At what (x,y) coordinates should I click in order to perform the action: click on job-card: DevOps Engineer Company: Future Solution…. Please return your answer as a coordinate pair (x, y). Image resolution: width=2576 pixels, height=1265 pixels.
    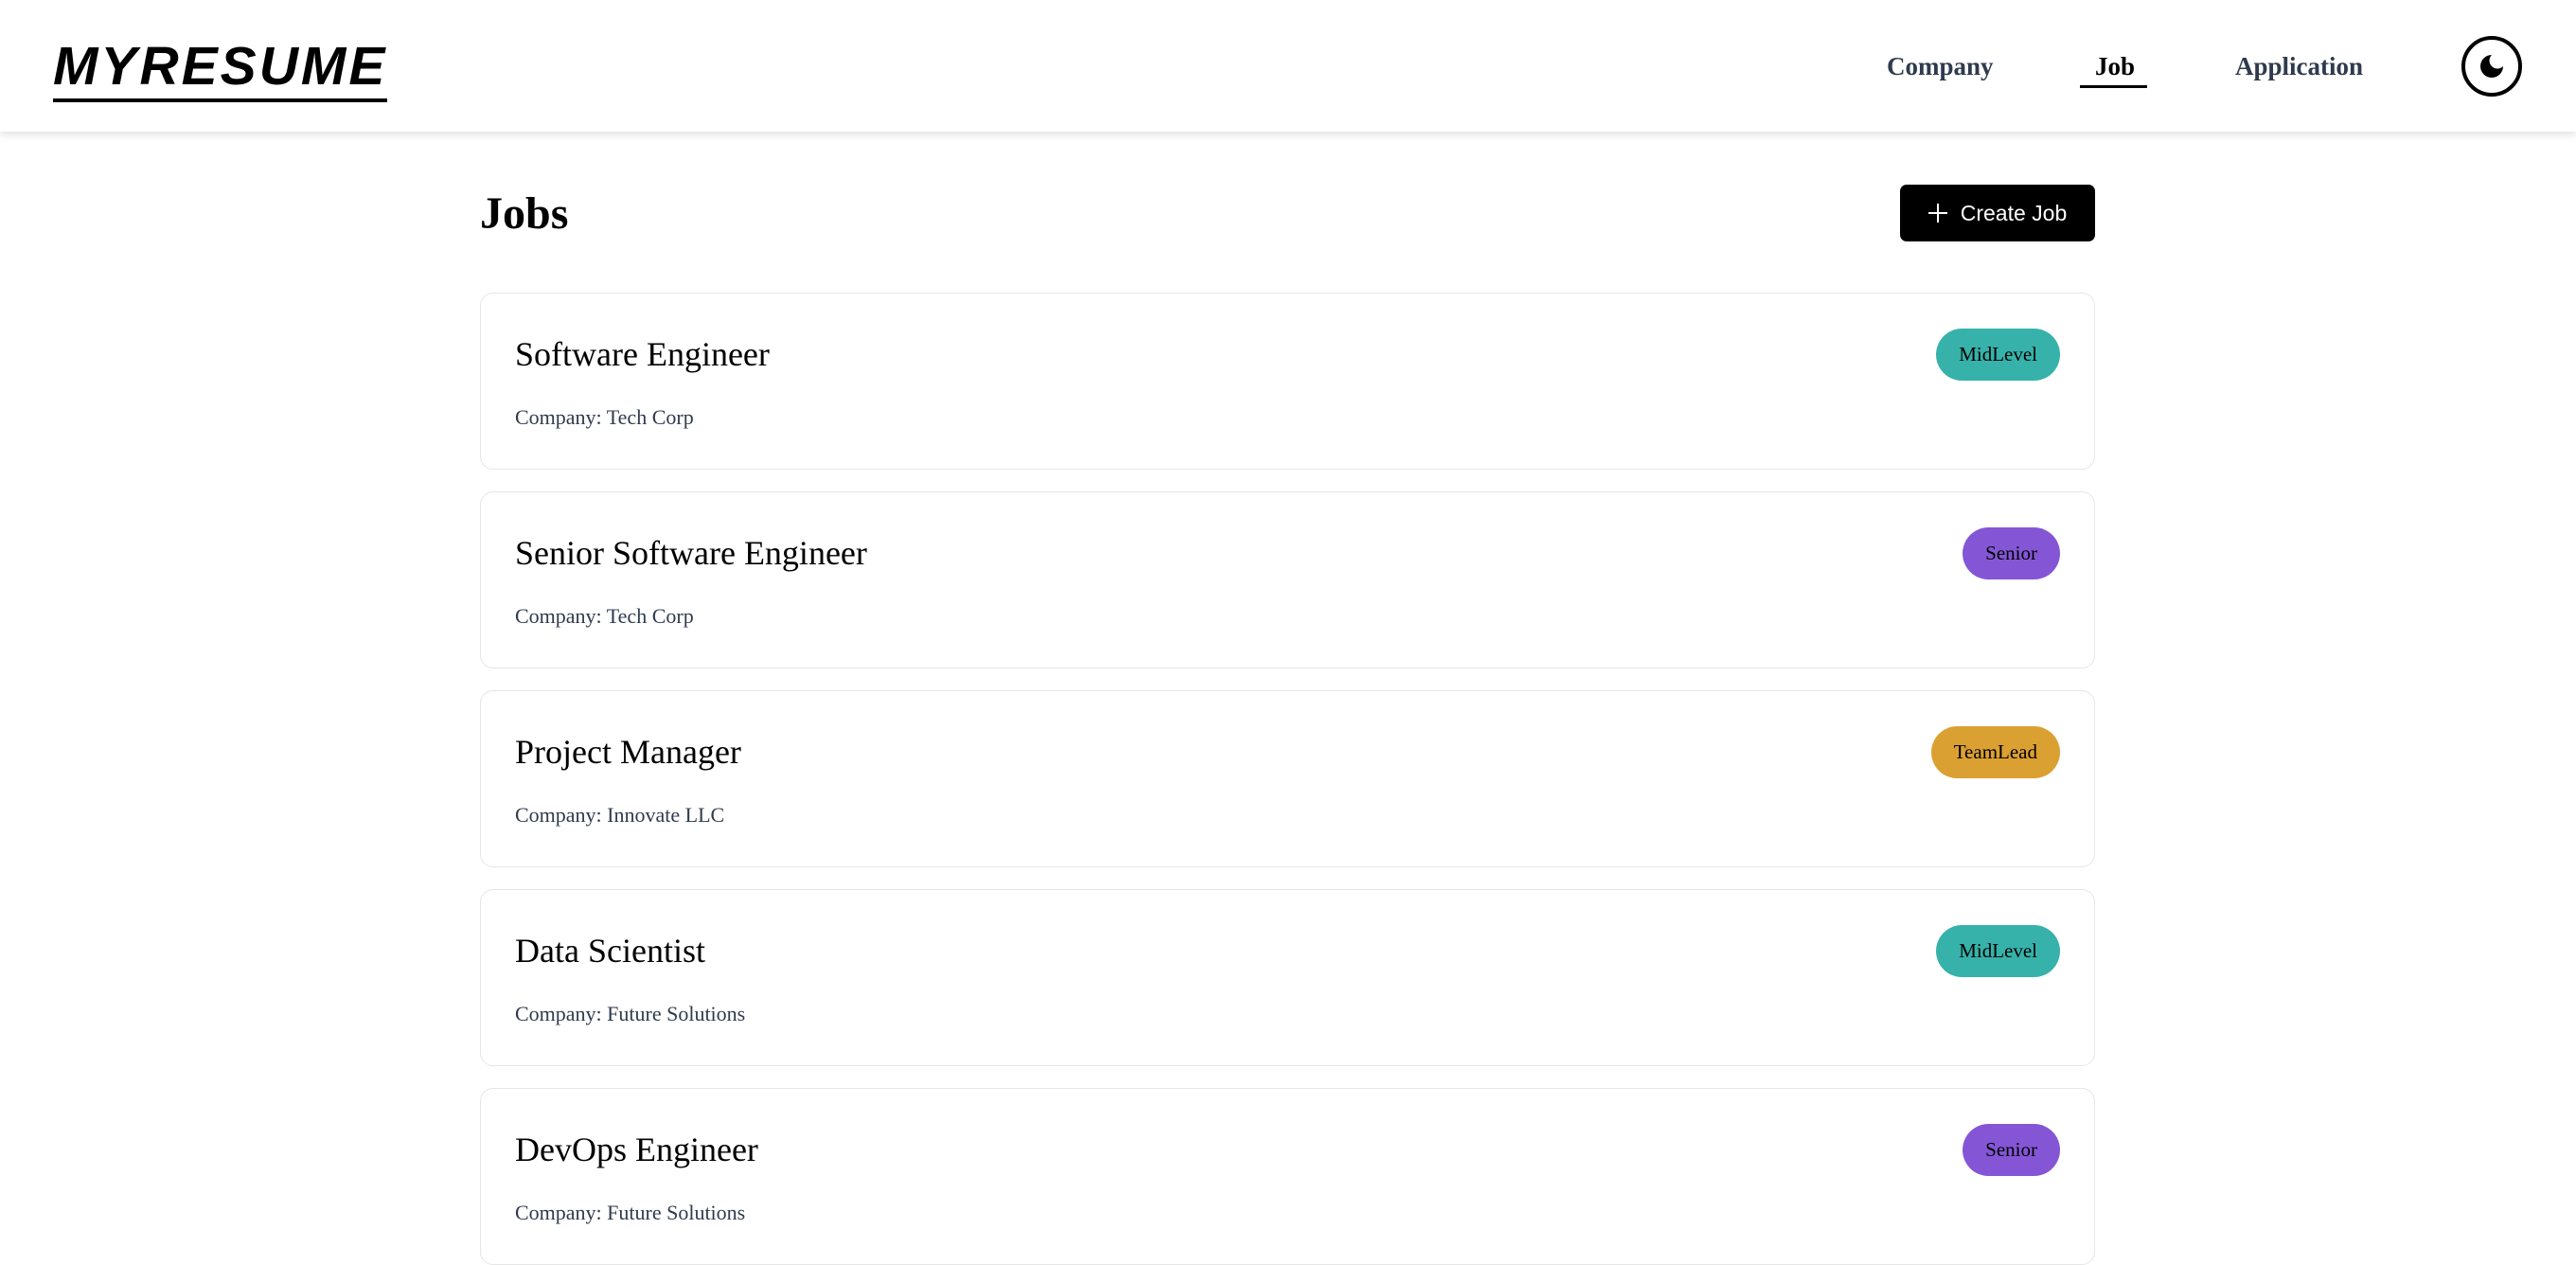
    Looking at the image, I should click on (1287, 1176).